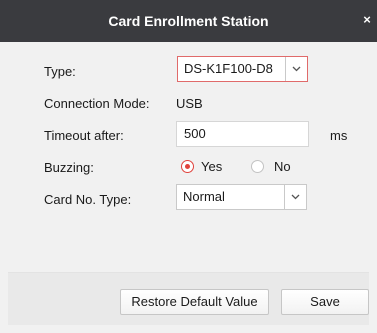  Describe the element at coordinates (325, 302) in the screenshot. I see `save-button: Save` at that location.